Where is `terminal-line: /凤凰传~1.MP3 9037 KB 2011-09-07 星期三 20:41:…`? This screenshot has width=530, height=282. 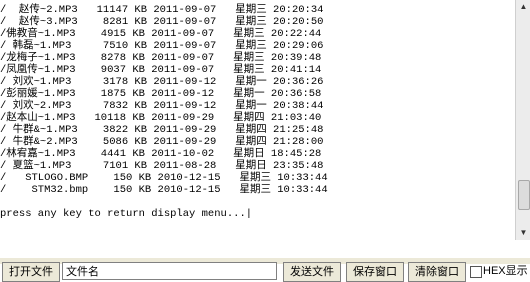 terminal-line: /凤凰传~1.MP3 9037 KB 2011-09-07 星期三 20:41:… is located at coordinates (161, 70).